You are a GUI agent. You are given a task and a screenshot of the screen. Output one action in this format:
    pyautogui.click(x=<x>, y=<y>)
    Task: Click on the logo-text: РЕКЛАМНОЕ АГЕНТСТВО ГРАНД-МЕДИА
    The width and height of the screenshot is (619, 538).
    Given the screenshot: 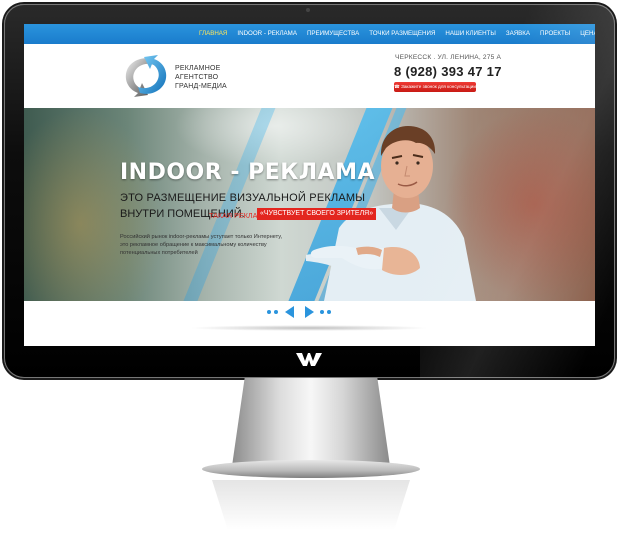 What is the action you would take?
    pyautogui.click(x=201, y=77)
    